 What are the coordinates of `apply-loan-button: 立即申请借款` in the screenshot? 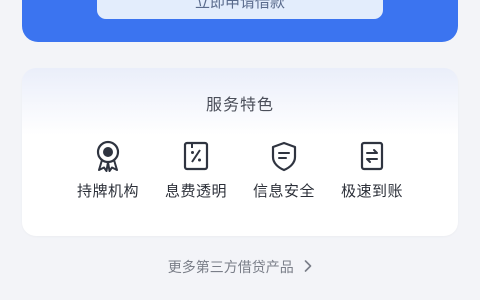 It's located at (240, 9).